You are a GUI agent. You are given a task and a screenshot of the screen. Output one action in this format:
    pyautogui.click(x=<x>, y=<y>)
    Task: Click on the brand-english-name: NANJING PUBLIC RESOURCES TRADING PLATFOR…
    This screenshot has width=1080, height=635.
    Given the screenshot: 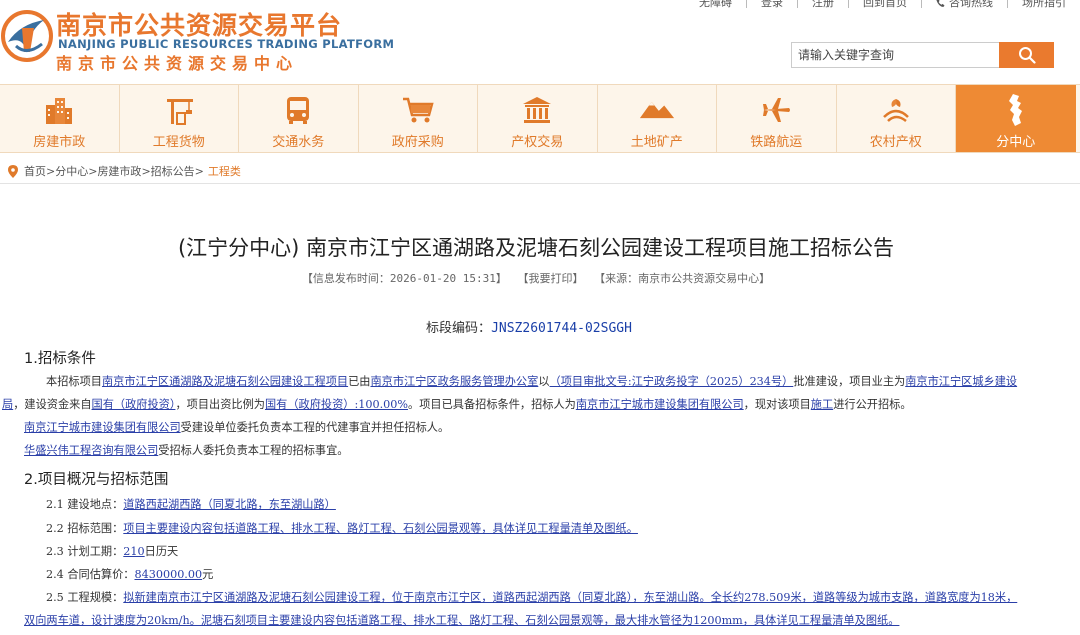 What is the action you would take?
    pyautogui.click(x=226, y=44)
    